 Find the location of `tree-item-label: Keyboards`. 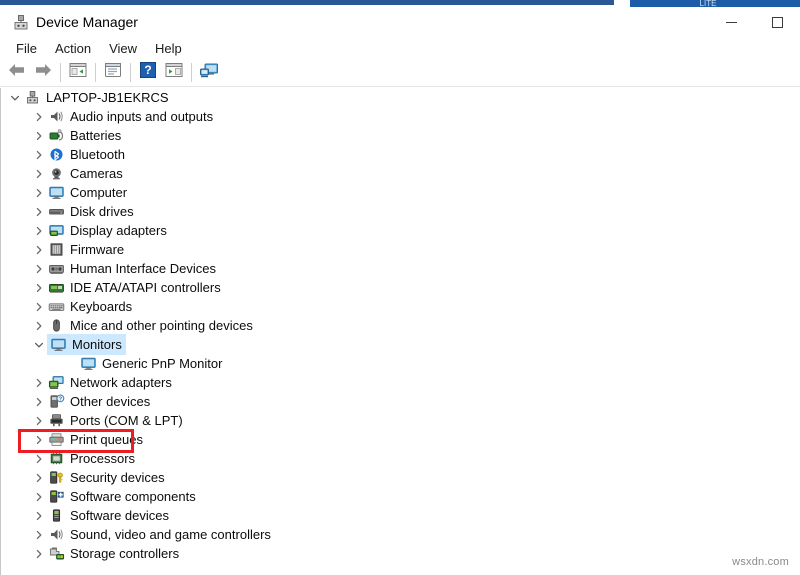

tree-item-label: Keyboards is located at coordinates (101, 306).